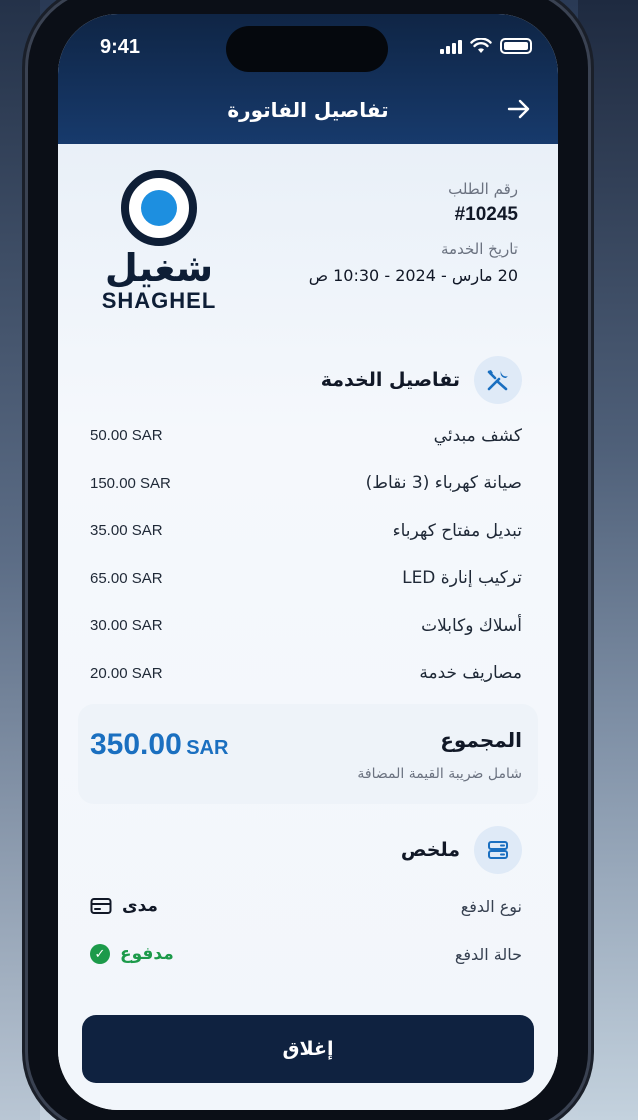 Image resolution: width=638 pixels, height=1120 pixels. I want to click on line-item-price: 150.00 SAR, so click(130, 483).